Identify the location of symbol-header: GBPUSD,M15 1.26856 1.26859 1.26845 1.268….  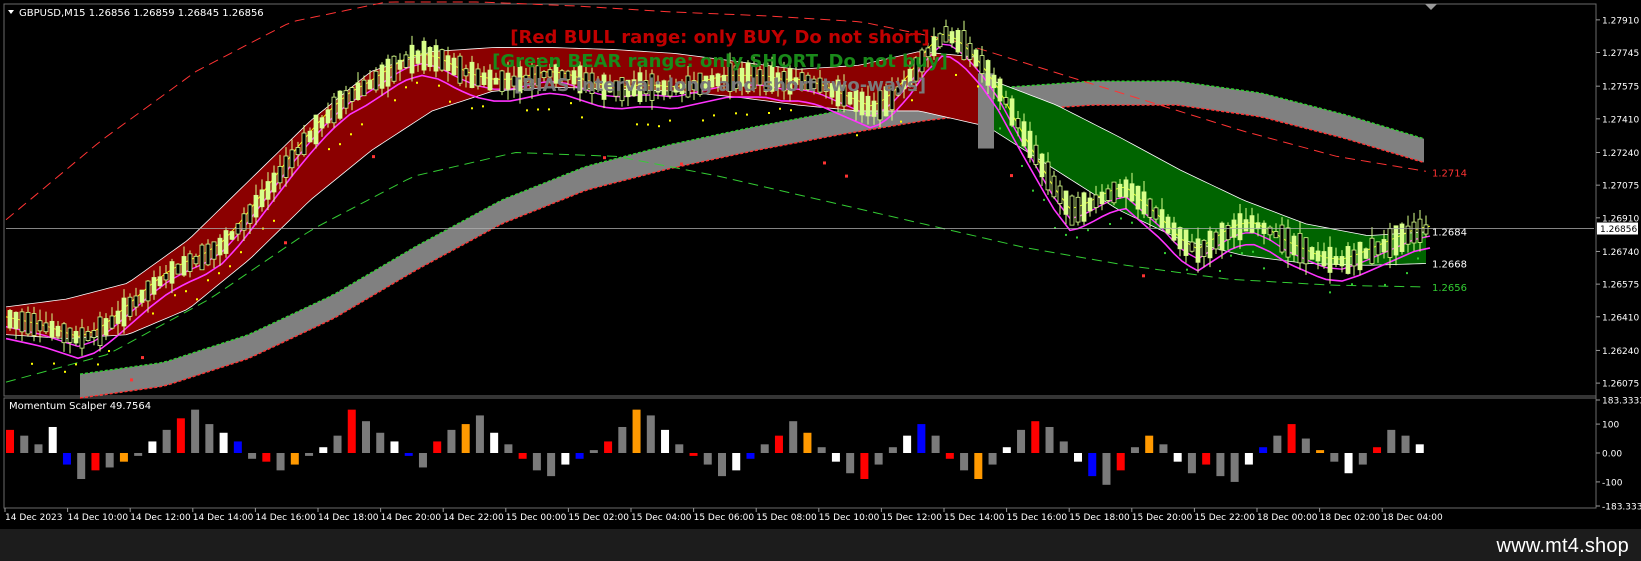
(136, 13).